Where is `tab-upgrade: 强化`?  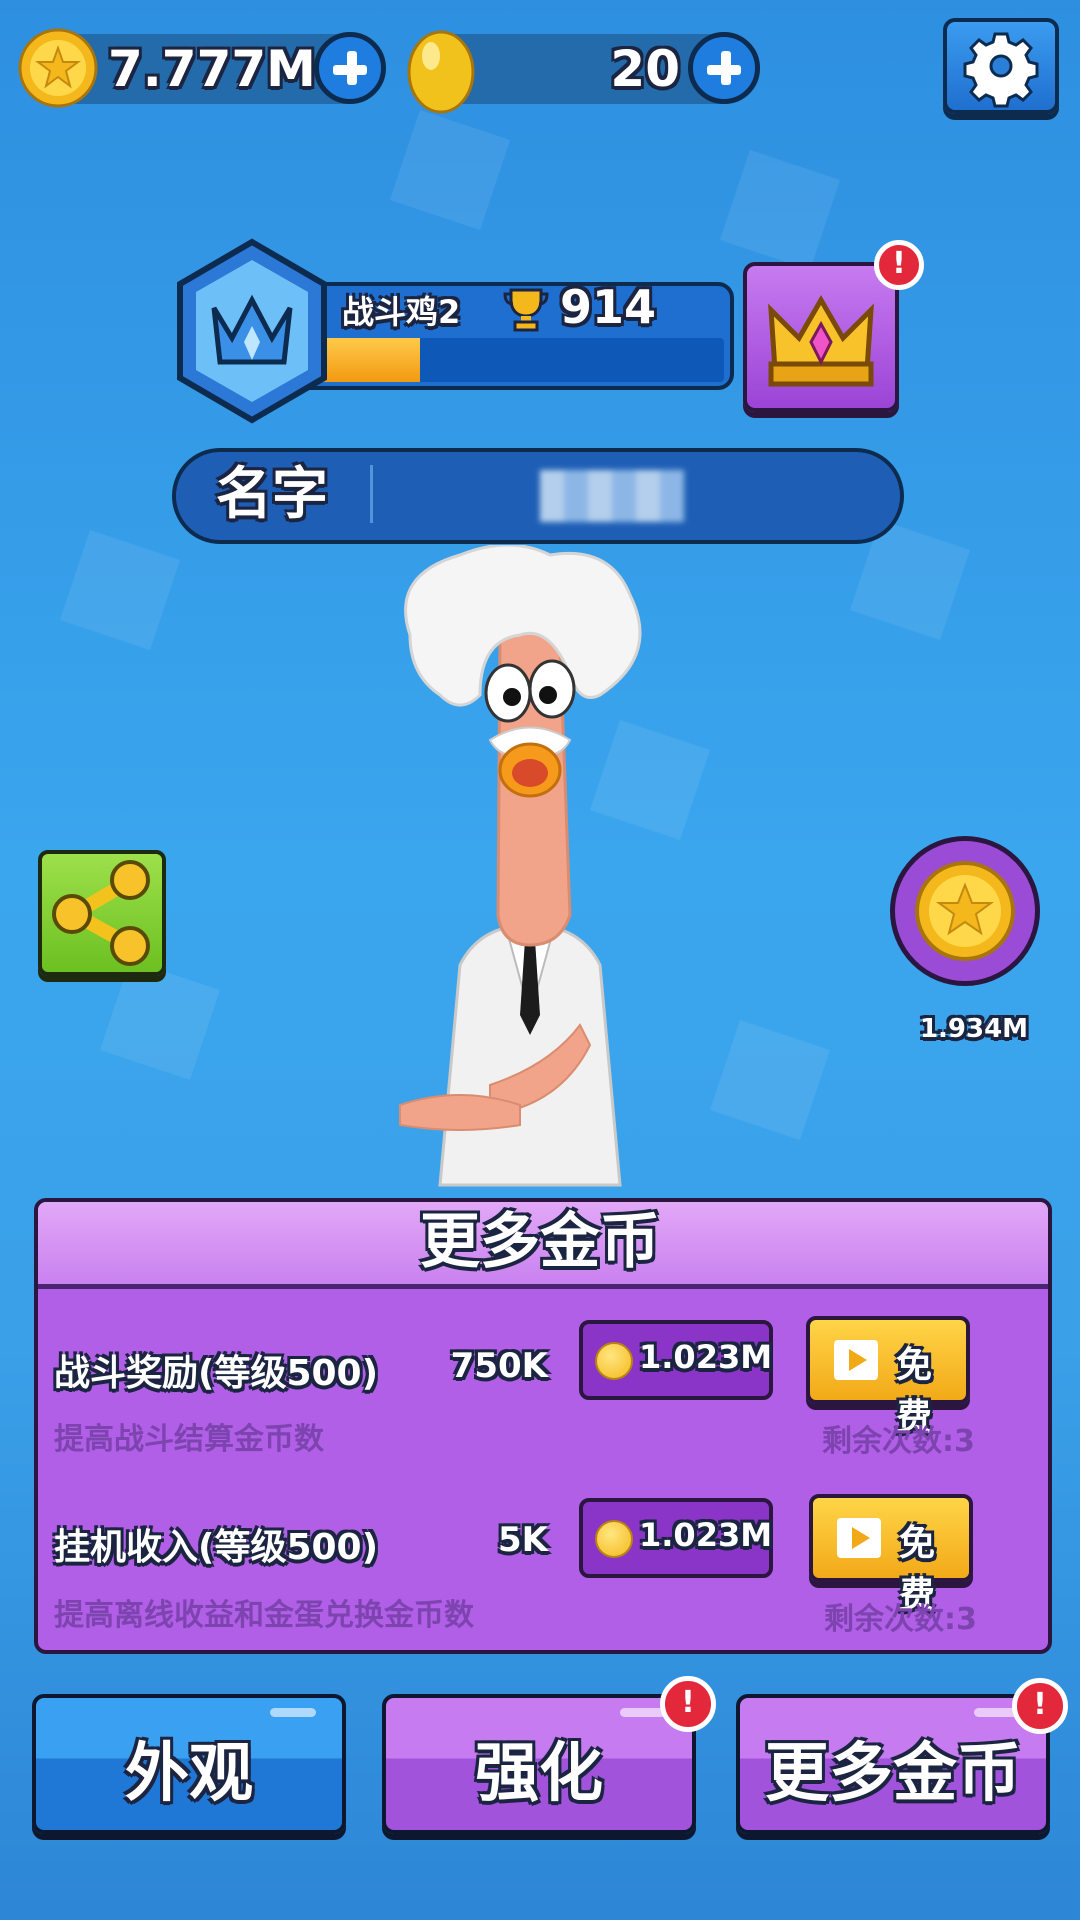 tab-upgrade: 强化 is located at coordinates (539, 1764).